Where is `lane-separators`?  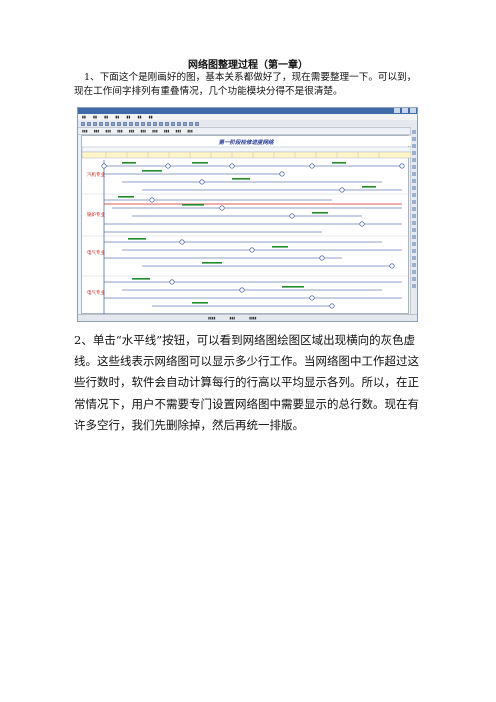 lane-separators is located at coordinates (246, 235).